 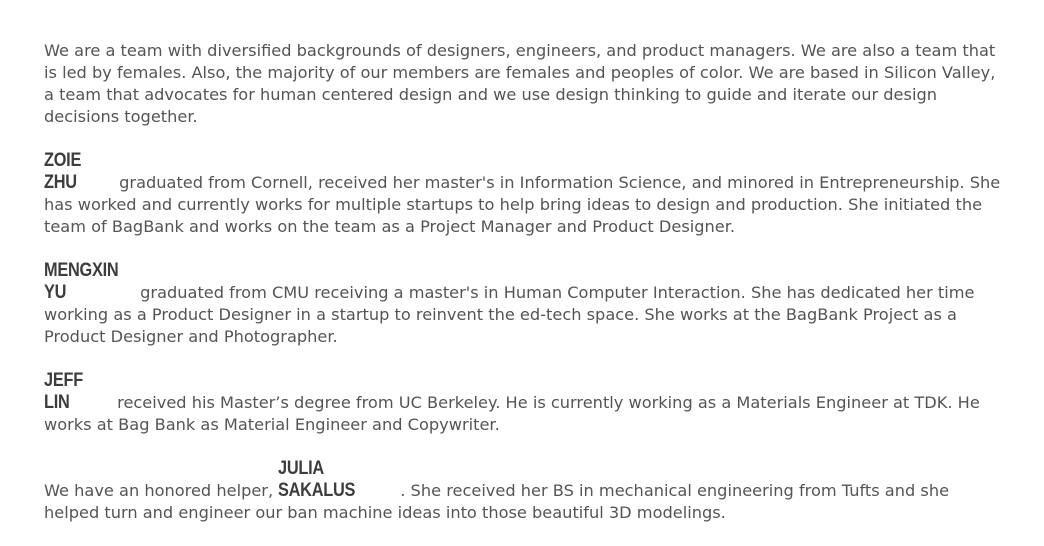 What do you see at coordinates (81, 281) in the screenshot?
I see `member-name: MENGXIN YU` at bounding box center [81, 281].